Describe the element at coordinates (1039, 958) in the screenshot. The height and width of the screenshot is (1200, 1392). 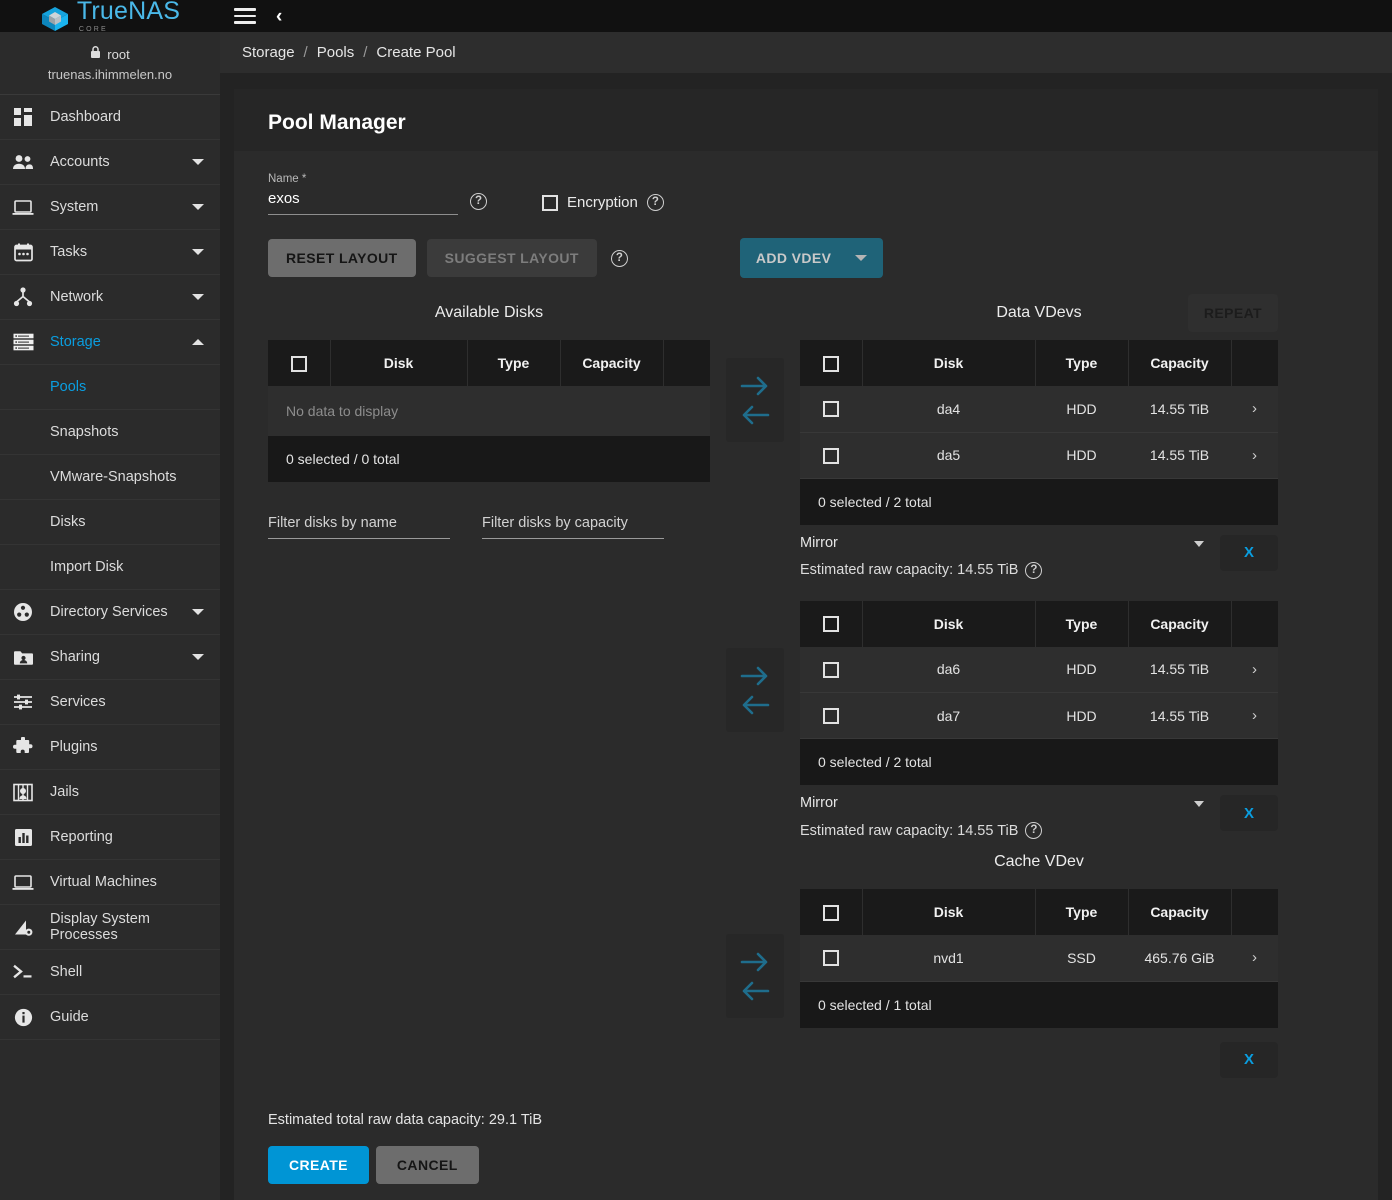
I see `table-row: nvd1 SSD 465.76 GiB ›` at that location.